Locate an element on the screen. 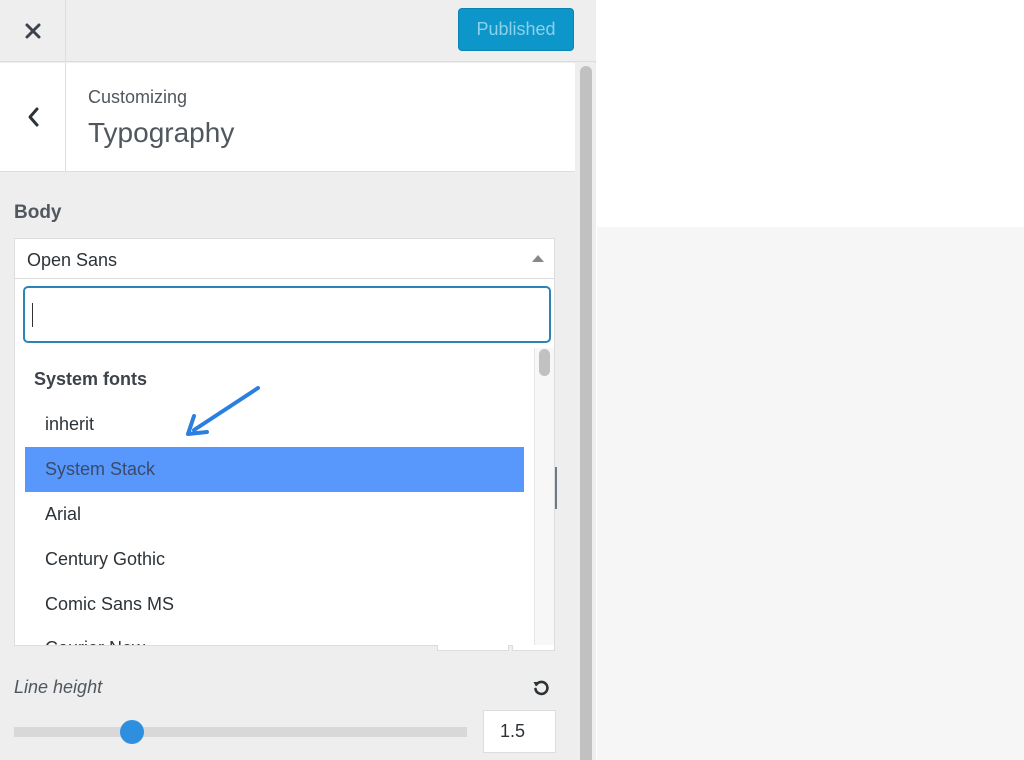 This screenshot has height=760, width=1024. font-option: Courier New is located at coordinates (274, 635).